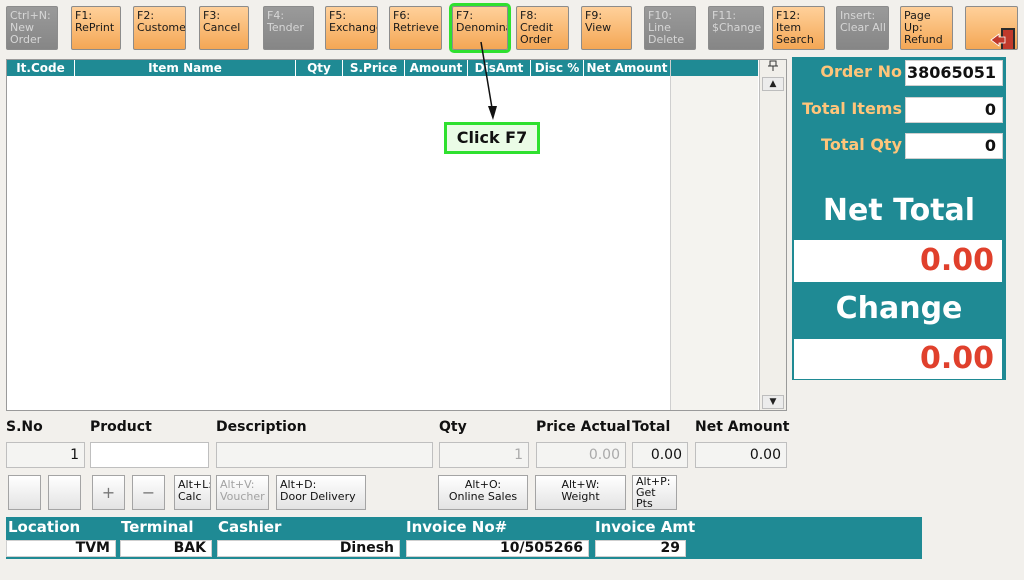  I want to click on total-qty-label: Total Qty, so click(861, 144).